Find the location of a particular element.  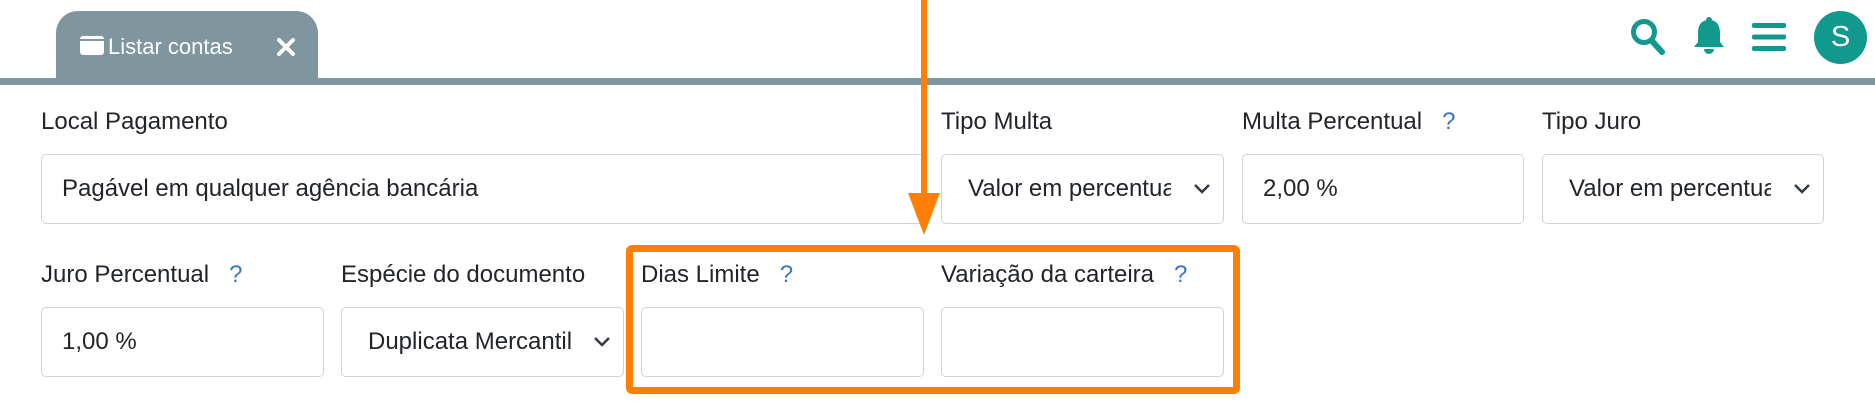

juro-percentual-input: 1,00 % is located at coordinates (182, 342).